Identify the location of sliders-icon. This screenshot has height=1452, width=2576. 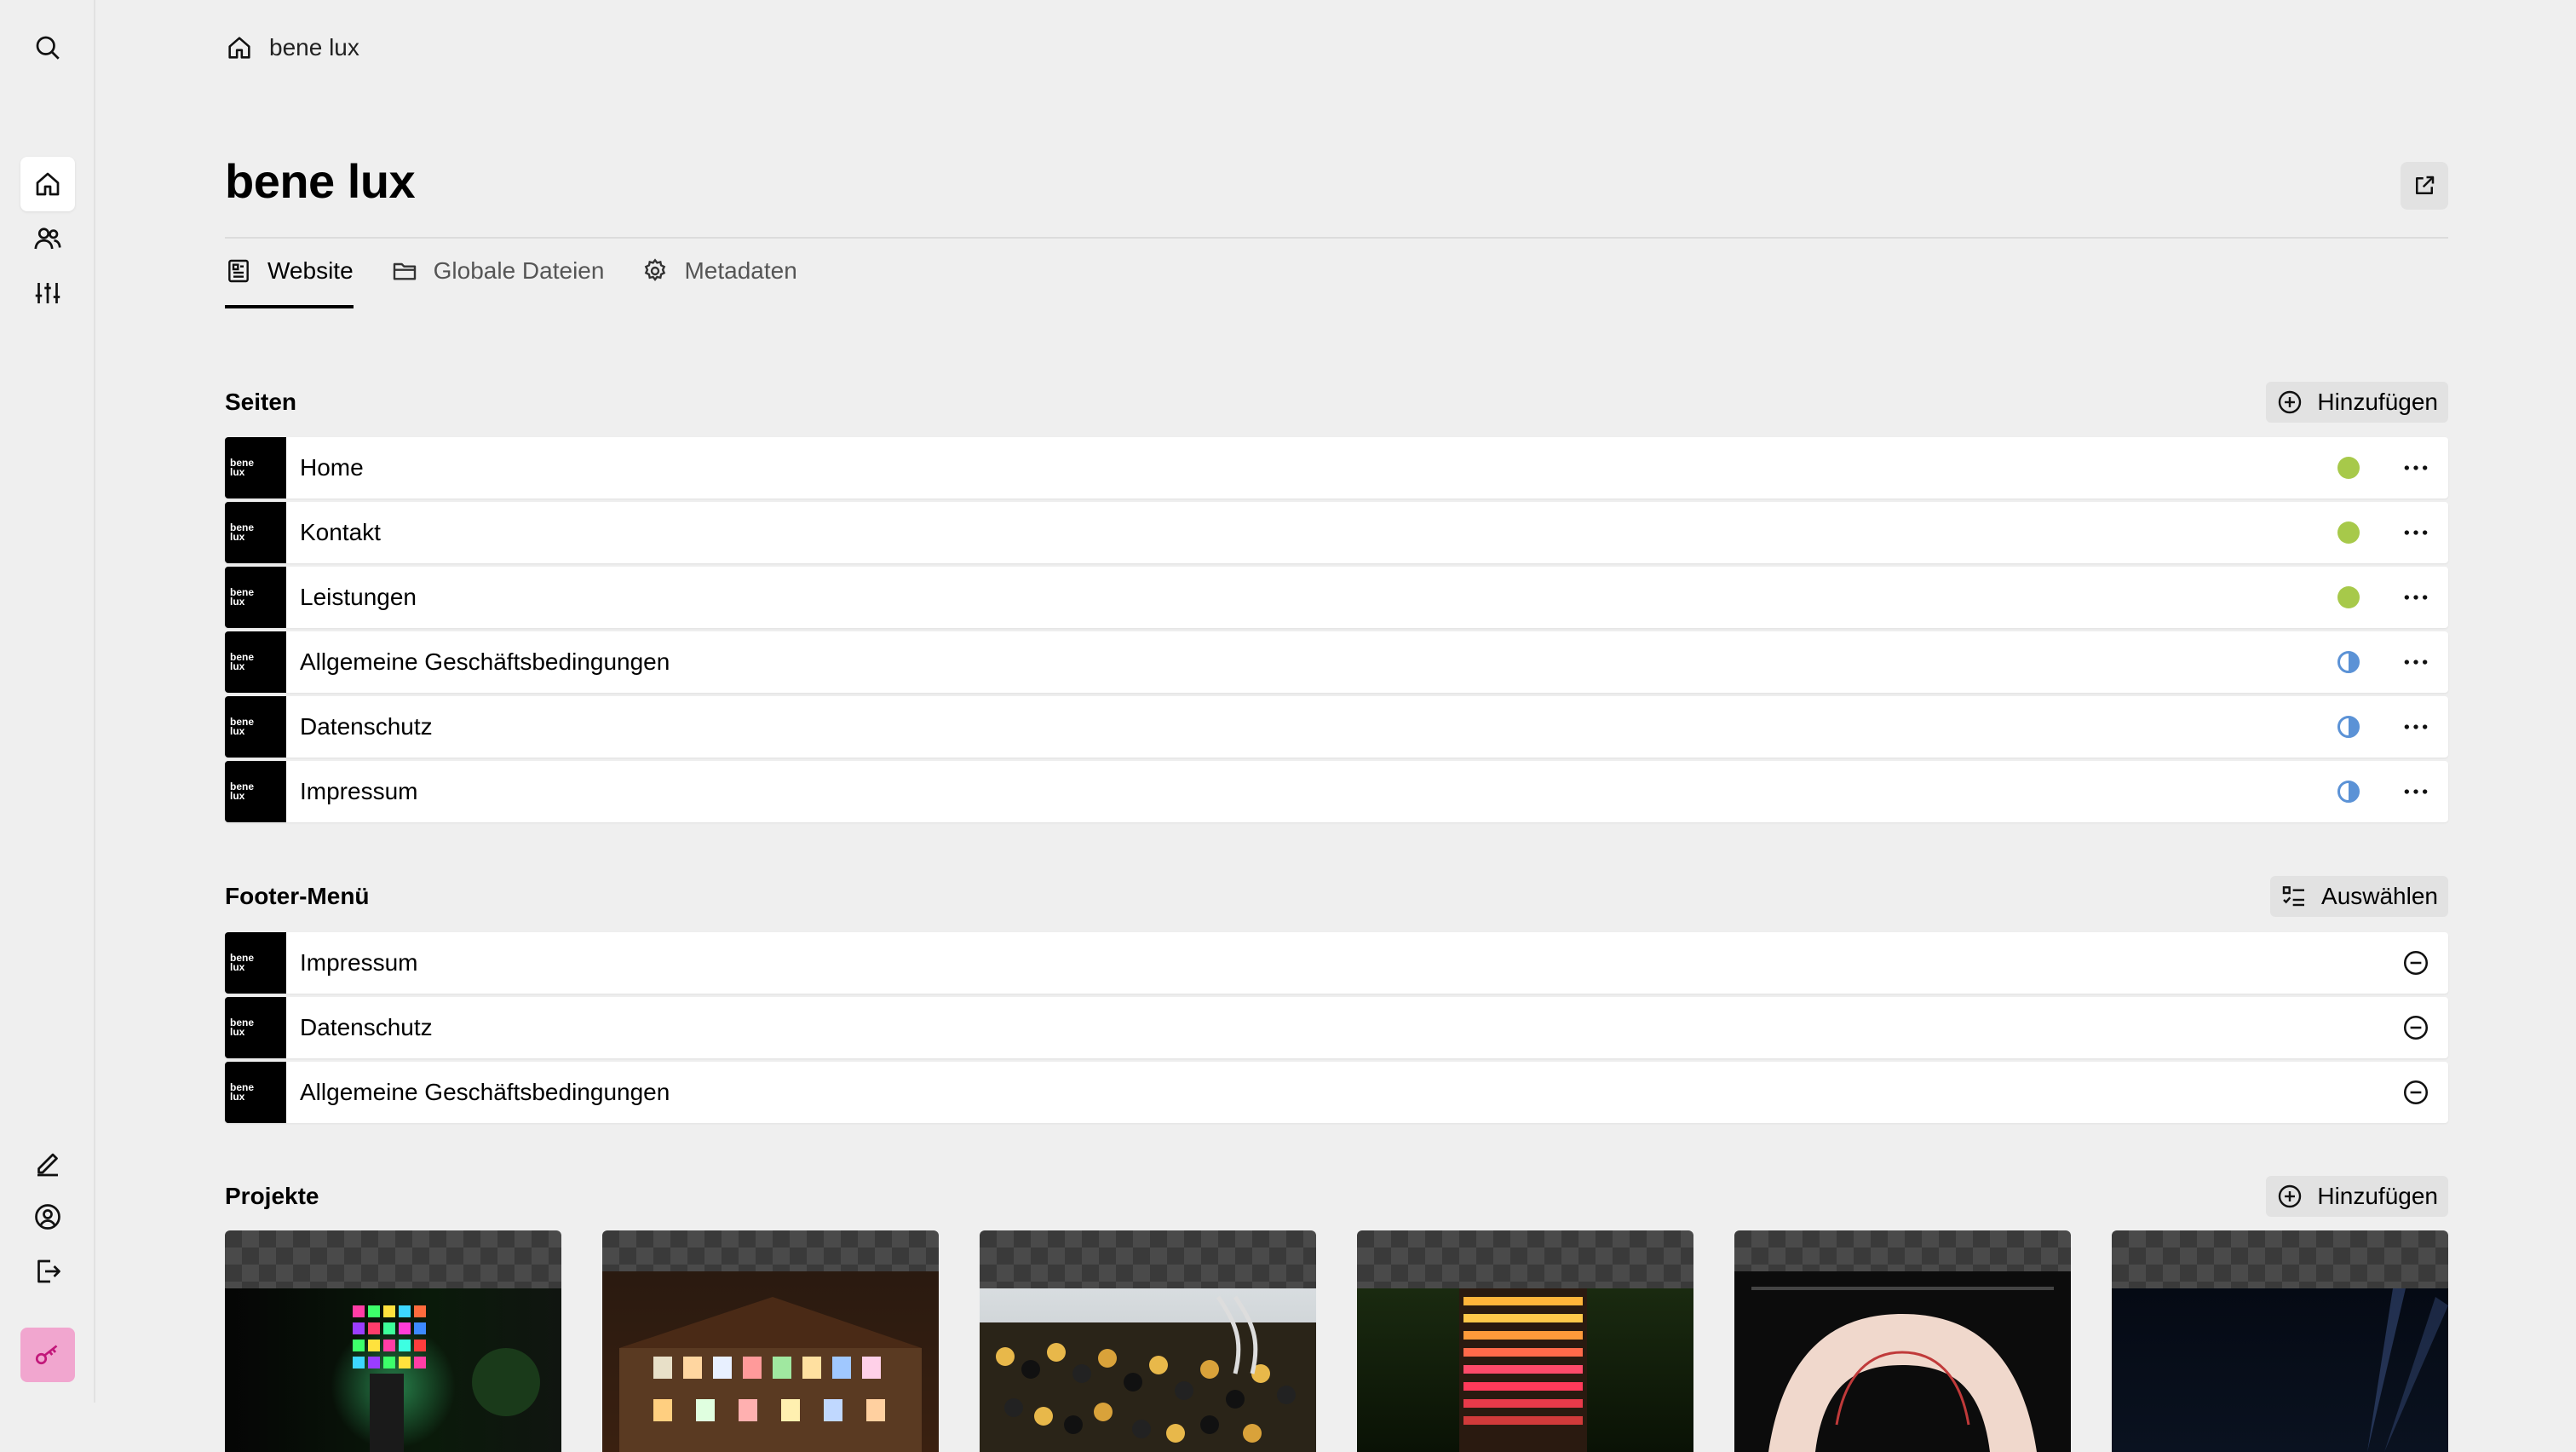
(48, 293).